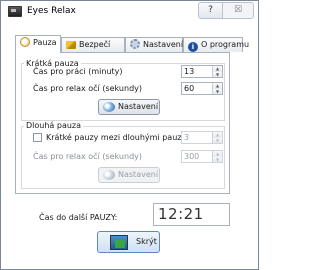 Image resolution: width=320 pixels, height=270 pixels. What do you see at coordinates (119, 242) in the screenshot?
I see `monitor-icon` at bounding box center [119, 242].